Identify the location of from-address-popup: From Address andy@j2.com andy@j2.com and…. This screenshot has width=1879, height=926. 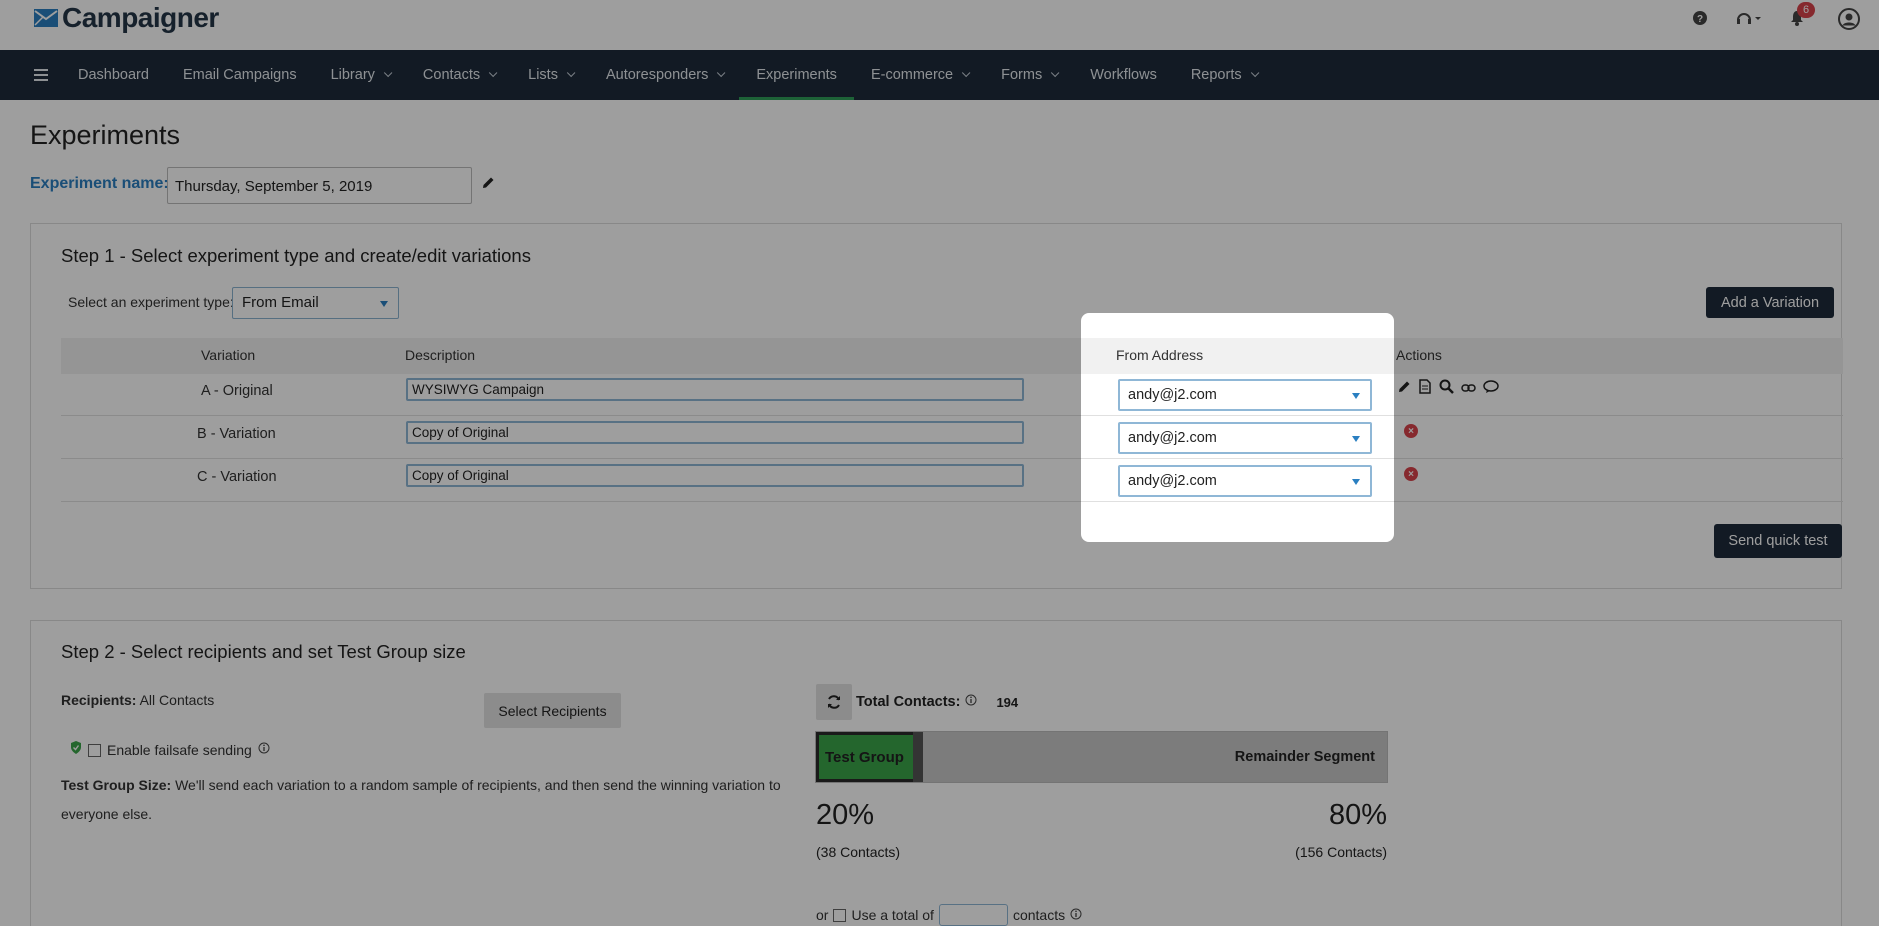
(1237, 427).